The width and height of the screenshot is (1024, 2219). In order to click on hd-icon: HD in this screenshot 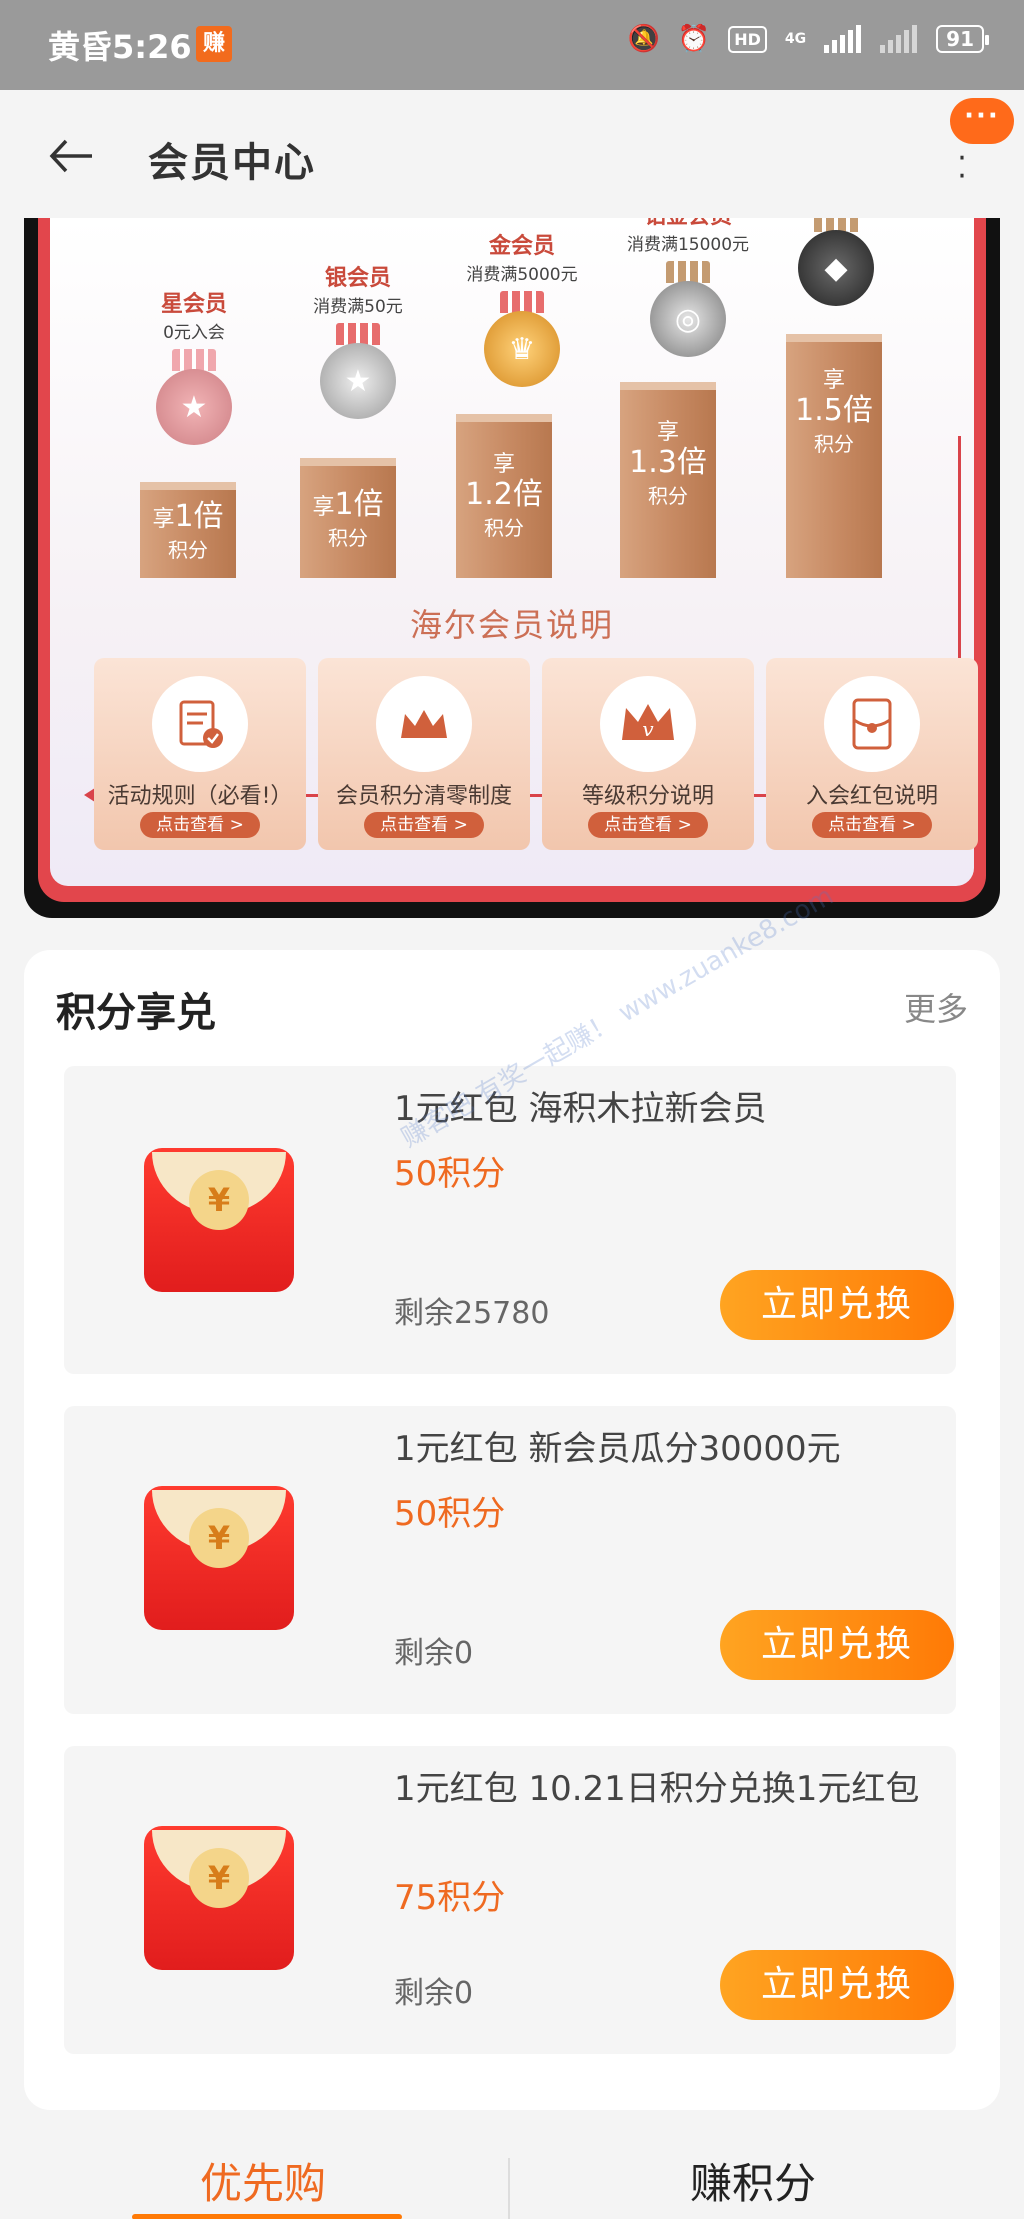, I will do `click(747, 39)`.